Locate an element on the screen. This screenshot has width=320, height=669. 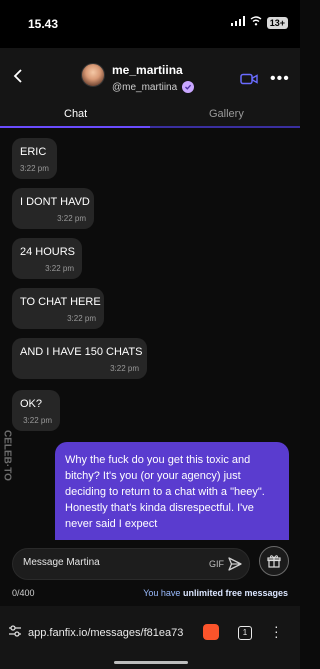
watermark: CELEB·TO is located at coordinates (7, 455).